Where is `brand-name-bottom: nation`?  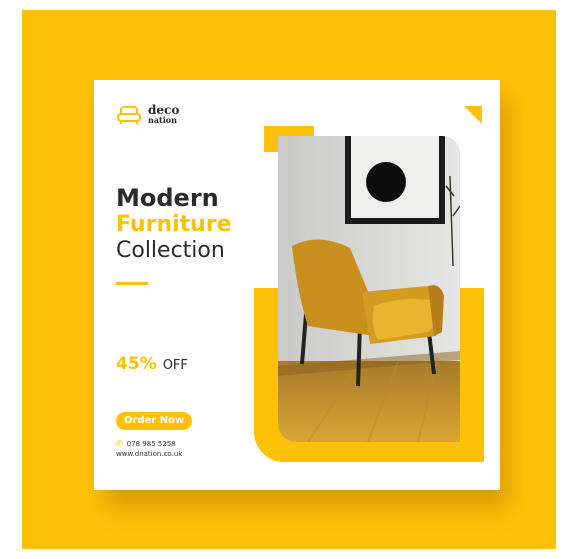
brand-name-bottom: nation is located at coordinates (162, 120).